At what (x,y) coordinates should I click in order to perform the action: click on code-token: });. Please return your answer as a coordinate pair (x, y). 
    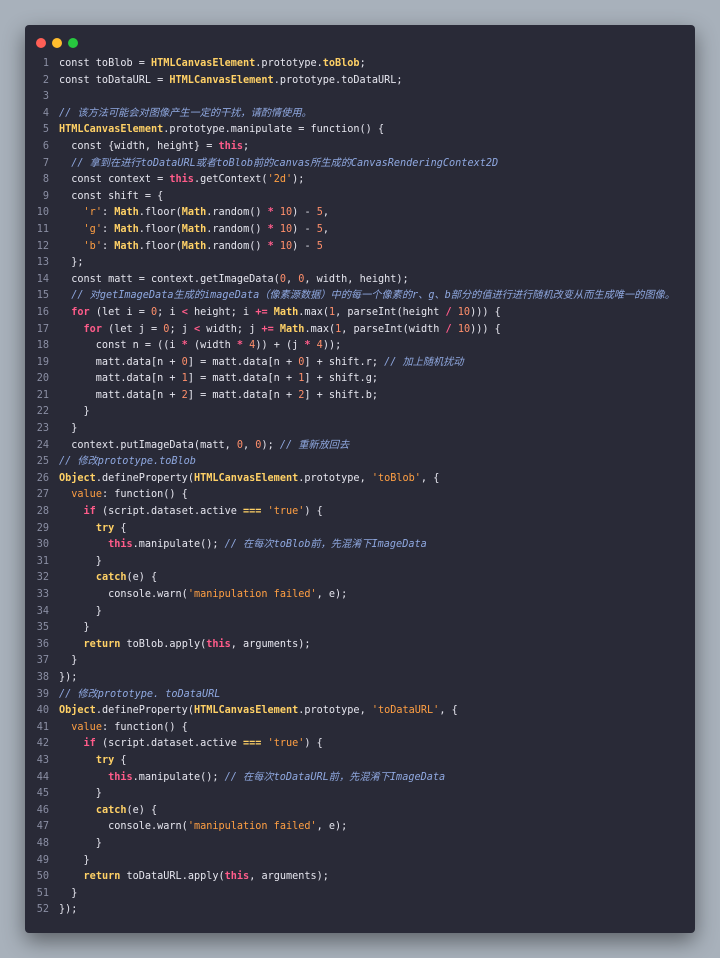
    Looking at the image, I should click on (68, 910).